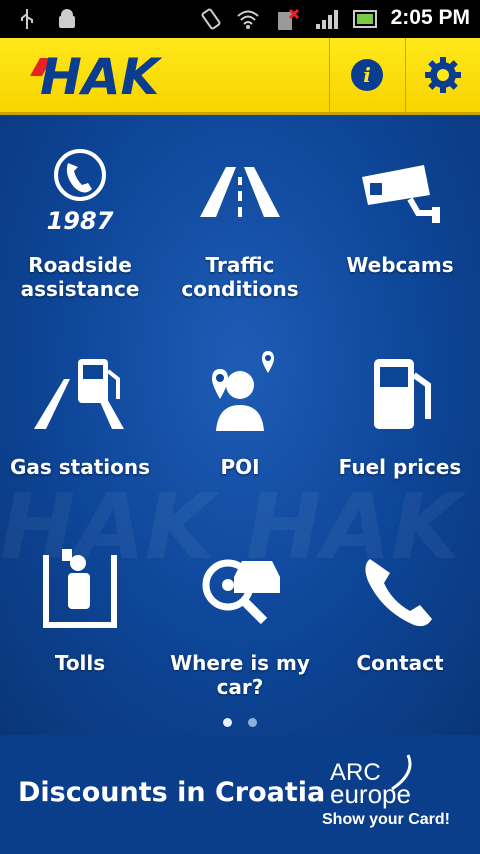 This screenshot has width=480, height=854. I want to click on tile-poi: POI, so click(240, 422).